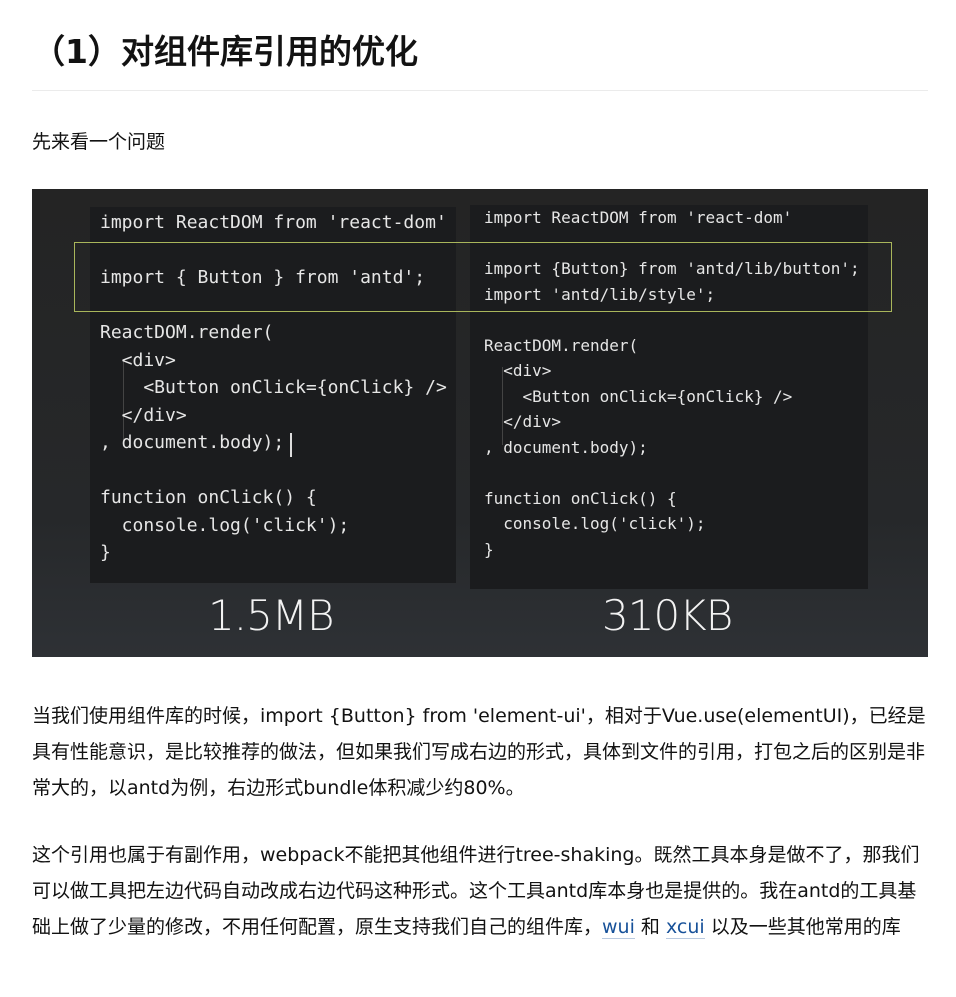  I want to click on section-heading: （1）对组件库引用的优化, so click(225, 51).